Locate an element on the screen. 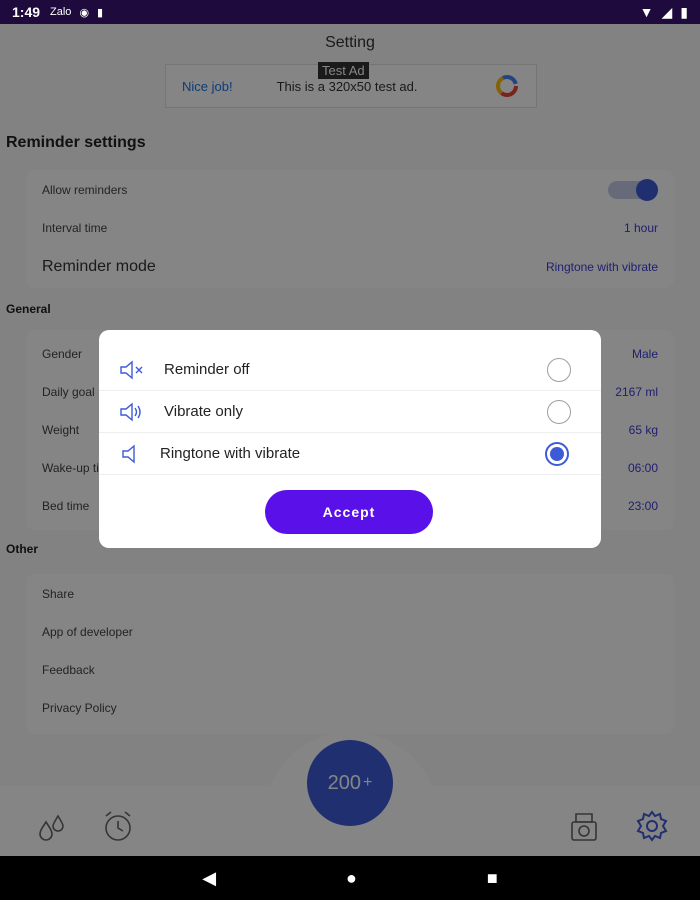 This screenshot has height=900, width=700. status-right: ▼ ◢ ▮ is located at coordinates (664, 12).